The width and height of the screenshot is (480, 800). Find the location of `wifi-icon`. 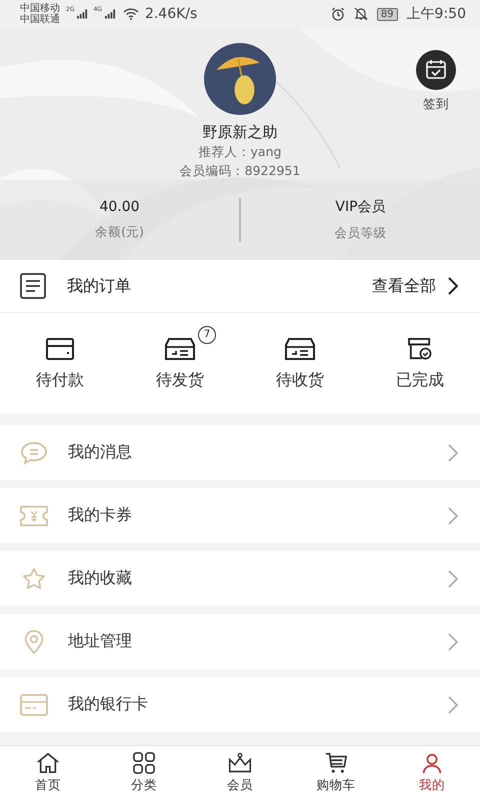

wifi-icon is located at coordinates (130, 14).